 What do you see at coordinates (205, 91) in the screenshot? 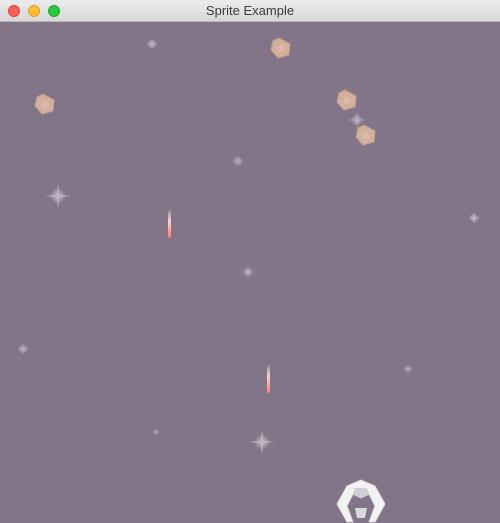
I see `asteroids` at bounding box center [205, 91].